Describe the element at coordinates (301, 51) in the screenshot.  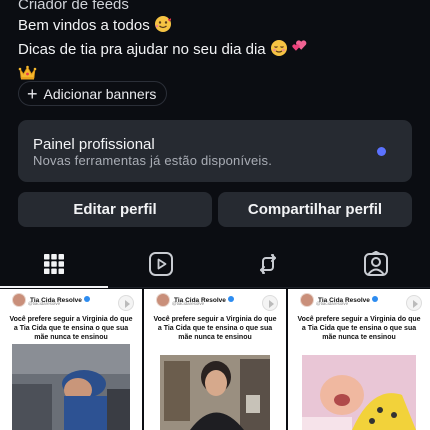
I see `two-hearts-emoji-icon` at that location.